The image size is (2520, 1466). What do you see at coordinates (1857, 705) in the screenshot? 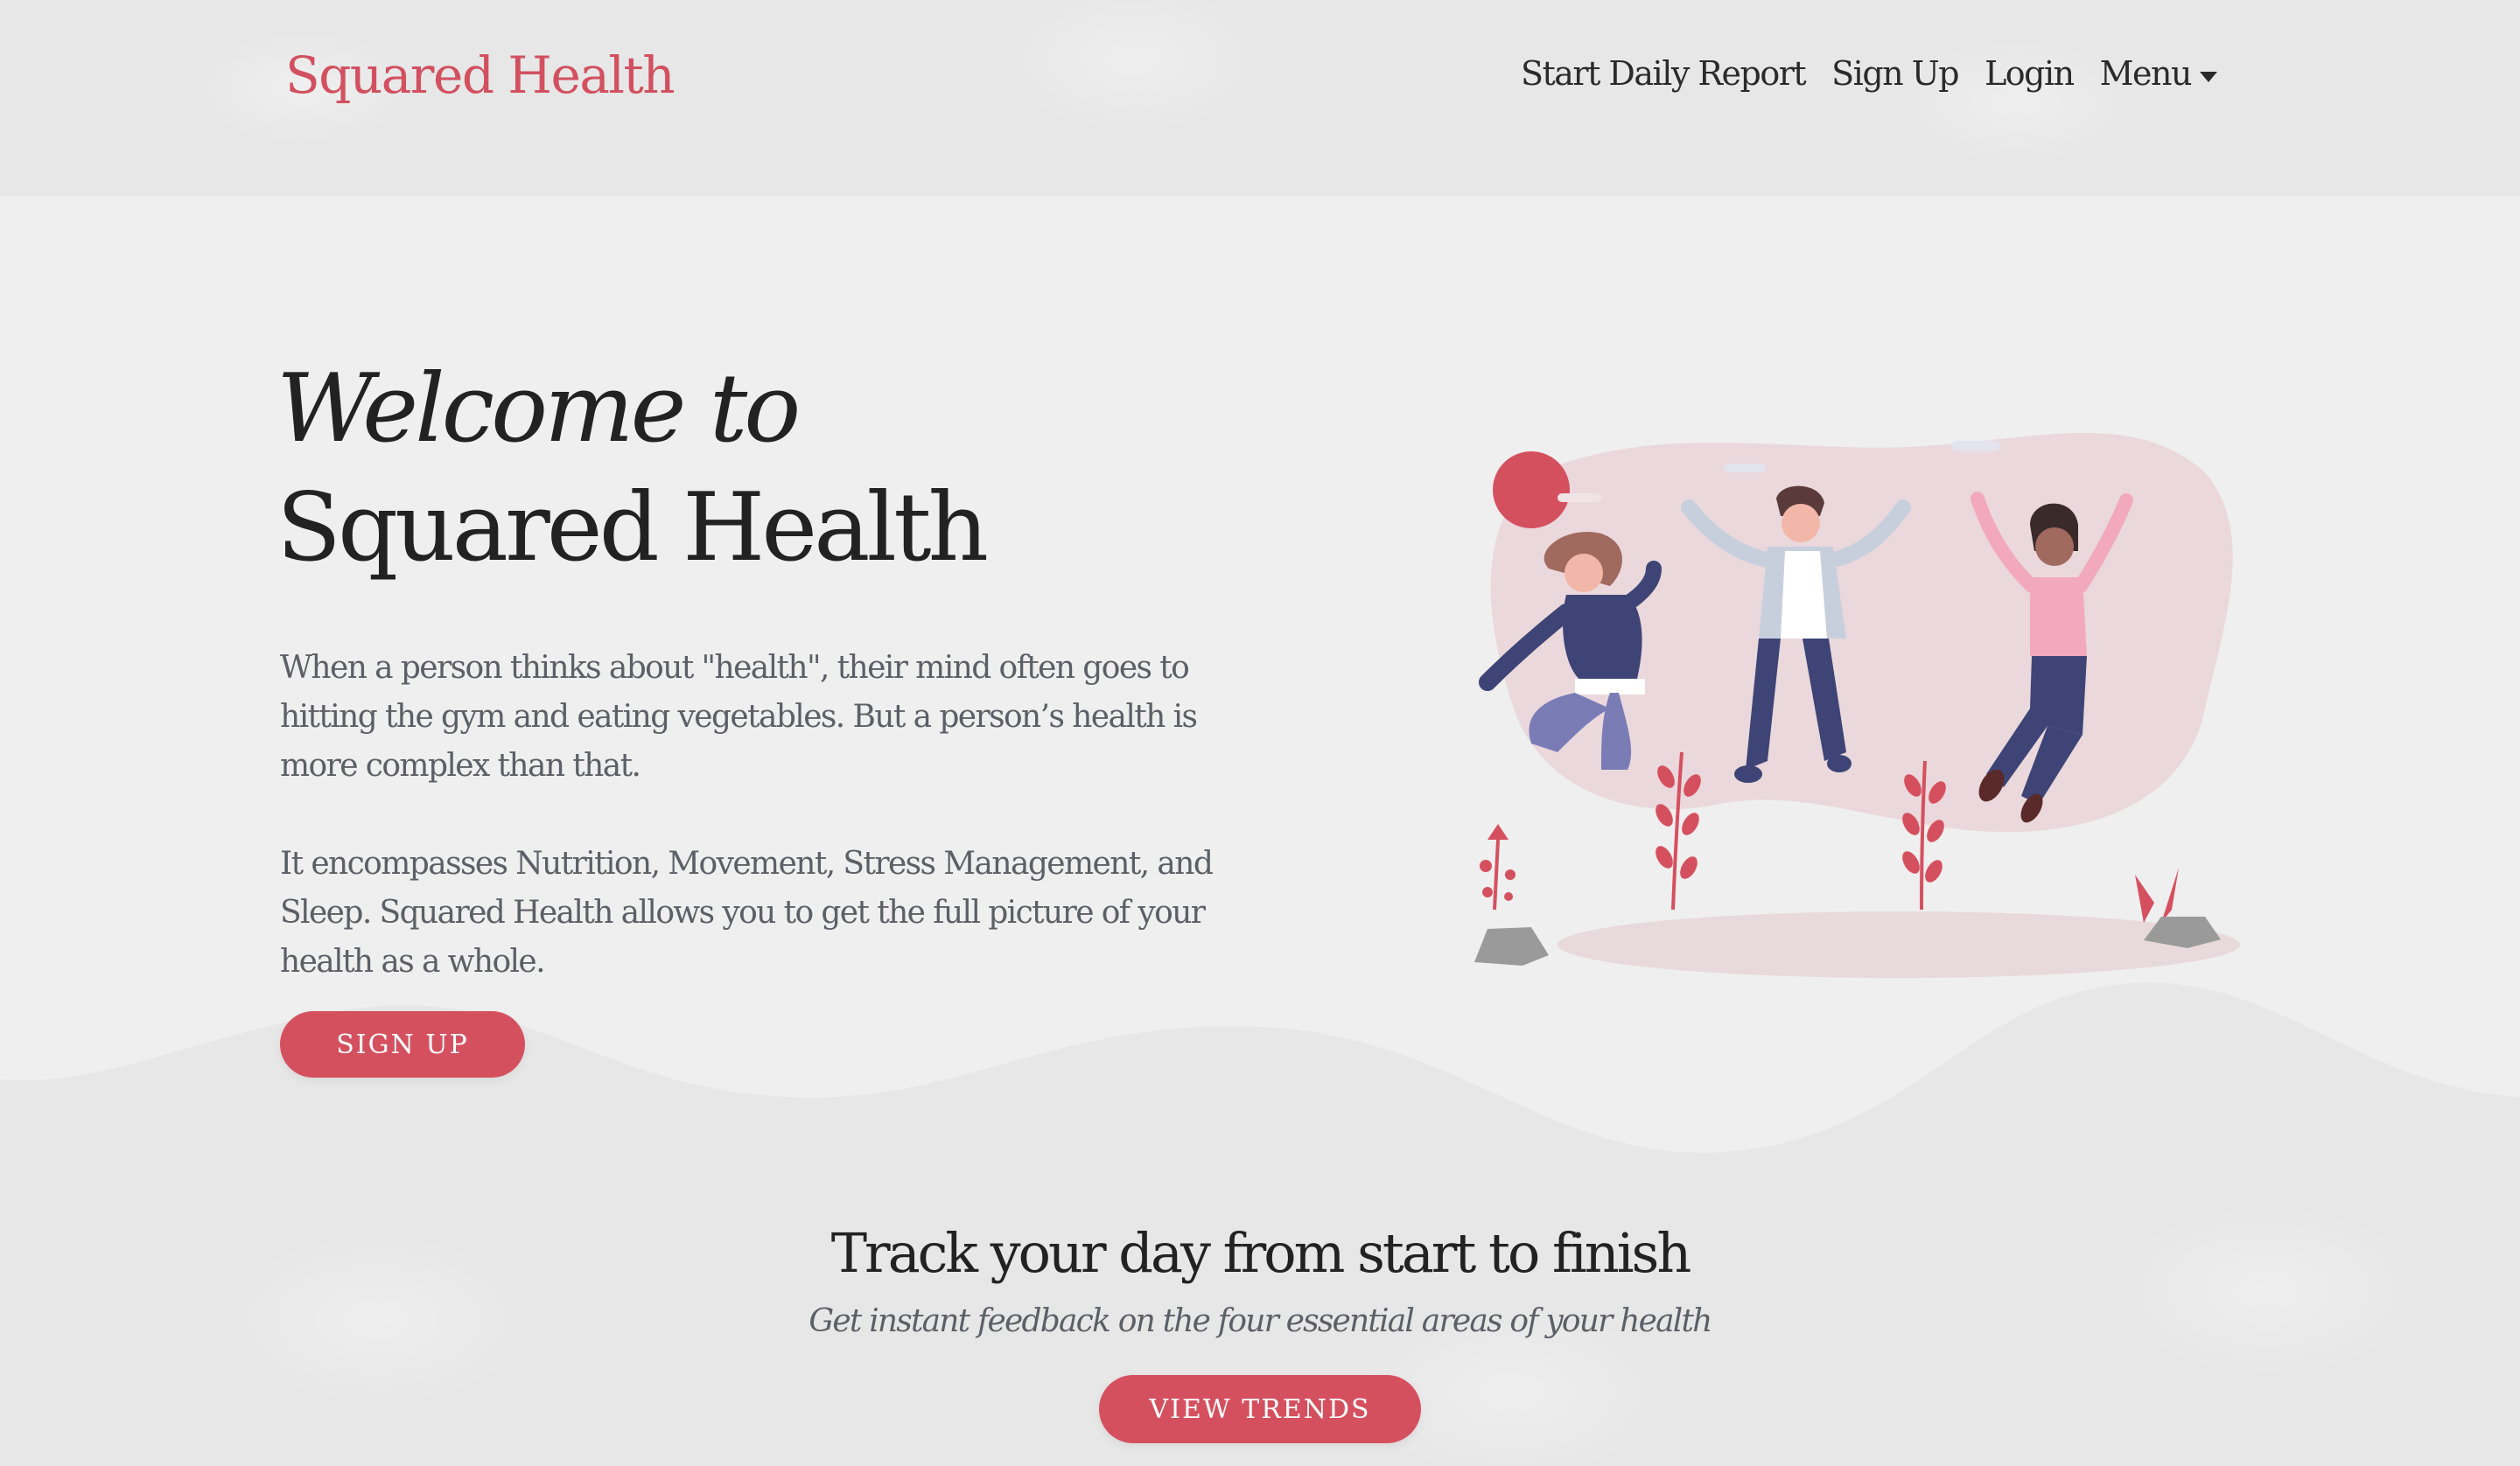
I see `jumping-people-illustration` at bounding box center [1857, 705].